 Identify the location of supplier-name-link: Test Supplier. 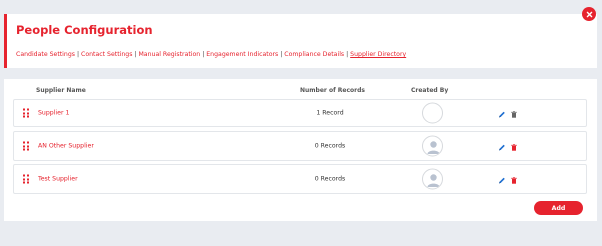
(58, 179).